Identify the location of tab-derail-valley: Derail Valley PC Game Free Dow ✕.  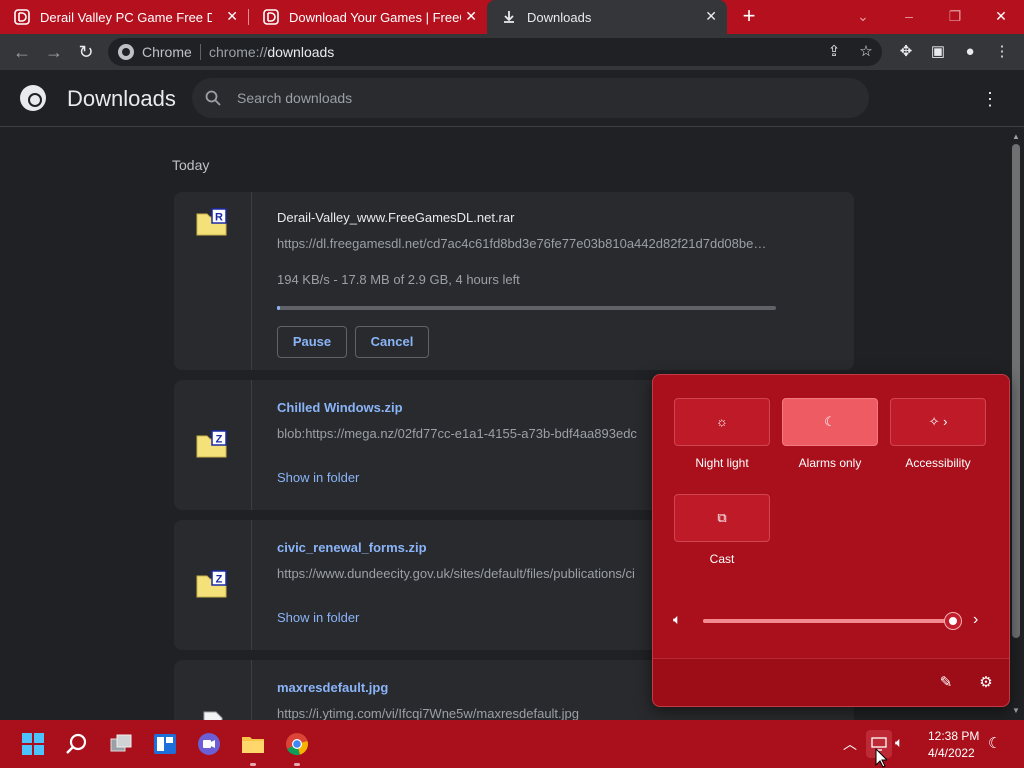
(124, 17).